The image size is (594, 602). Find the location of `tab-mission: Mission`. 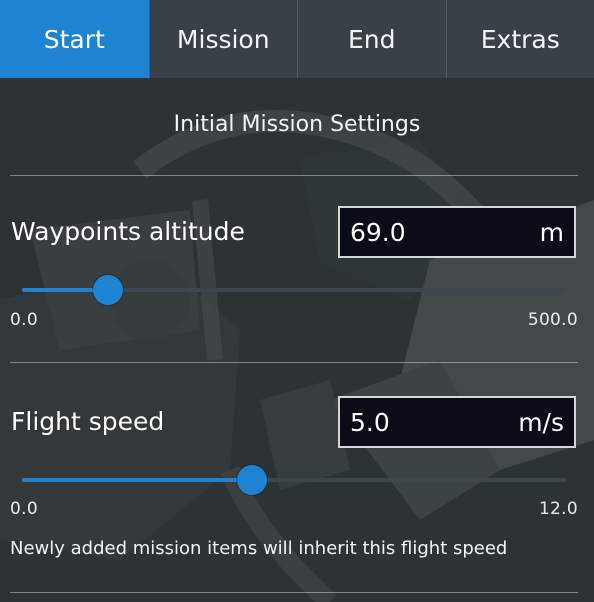

tab-mission: Mission is located at coordinates (223, 39).